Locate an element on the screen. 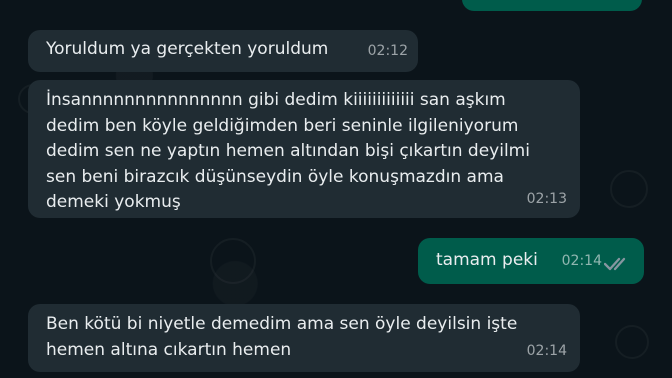 The width and height of the screenshot is (672, 378). message-bubble-outgoing is located at coordinates (552, 5).